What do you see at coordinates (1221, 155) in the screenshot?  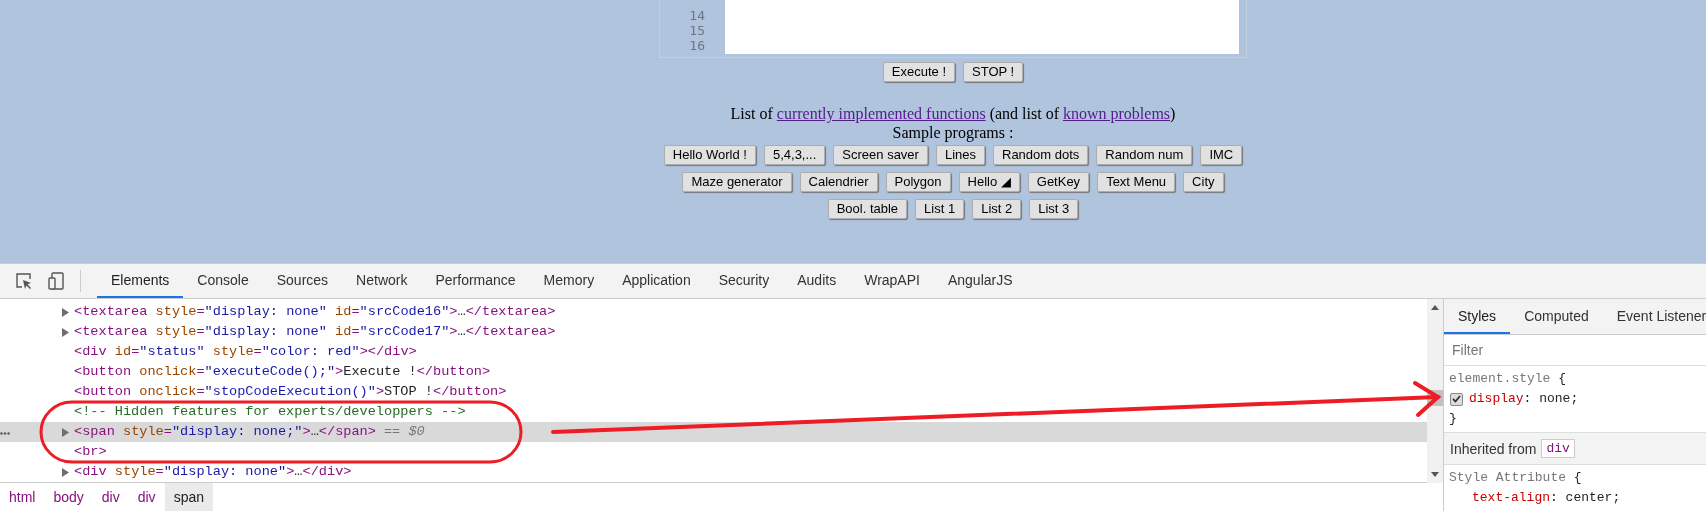 I see `sample-program-button: IMC` at bounding box center [1221, 155].